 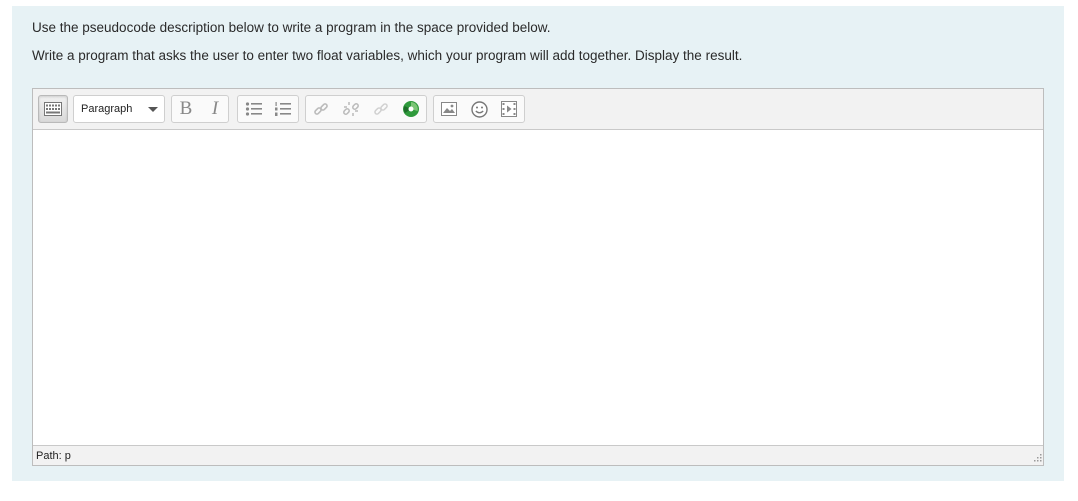 I want to click on numbered-list-icon, so click(x=283, y=109).